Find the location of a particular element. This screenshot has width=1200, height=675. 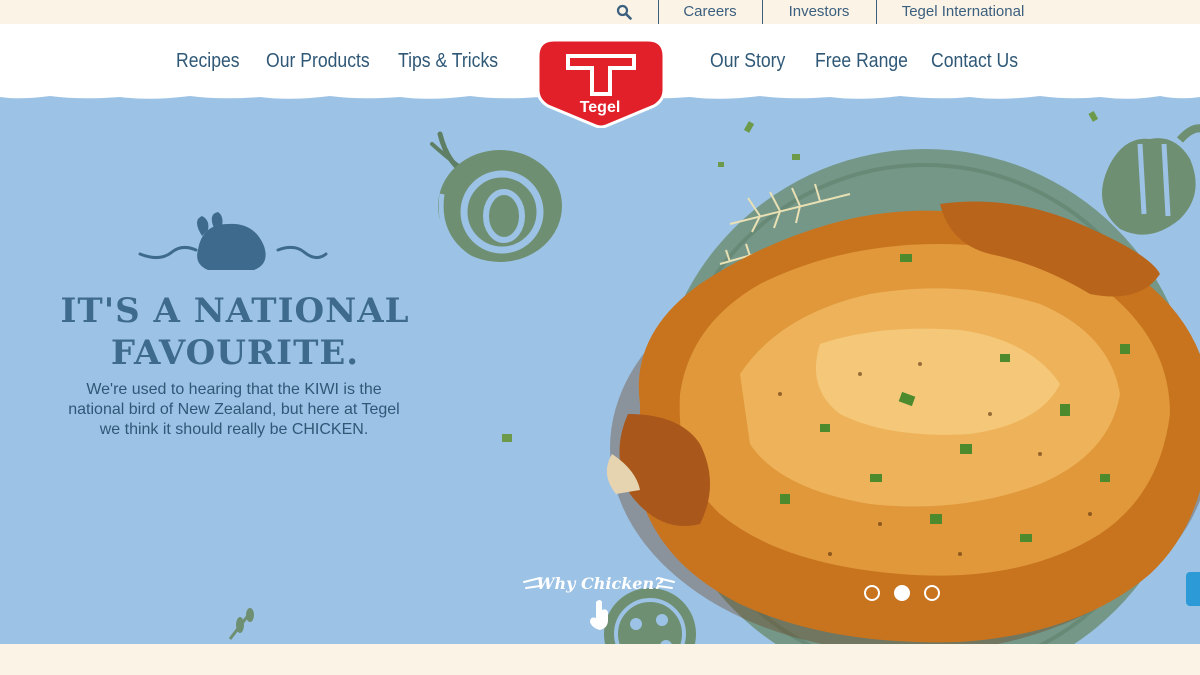

nav-free-range: Free Range is located at coordinates (861, 61).